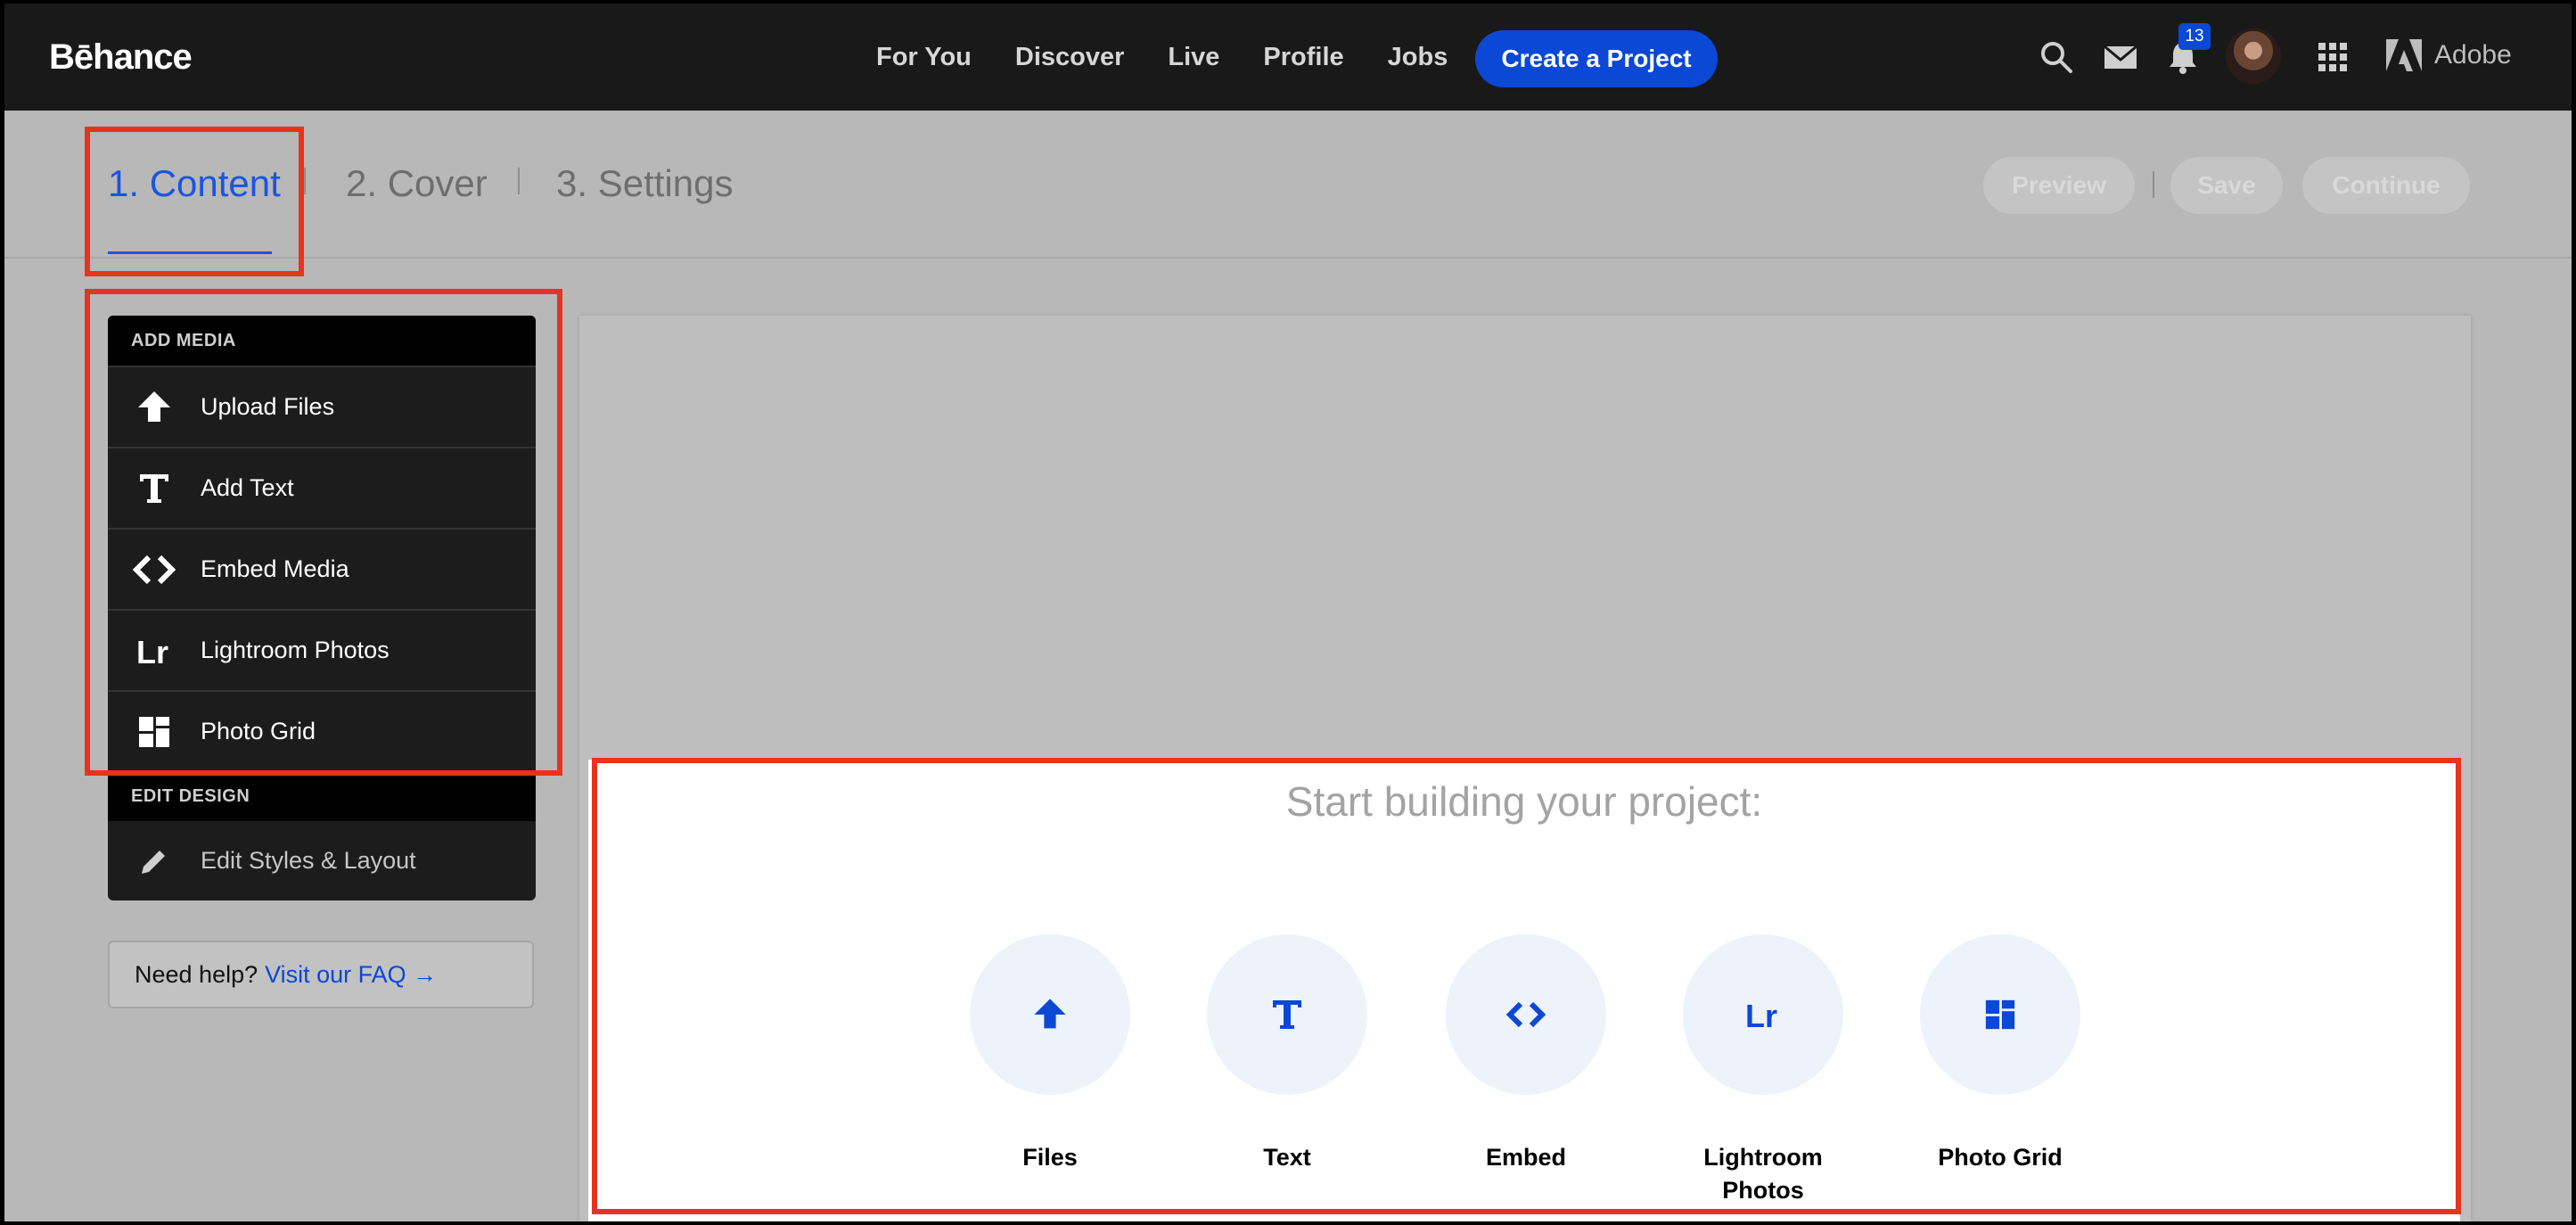 The image size is (2576, 1225). Describe the element at coordinates (924, 57) in the screenshot. I see `nav-link-for-you: For You` at that location.